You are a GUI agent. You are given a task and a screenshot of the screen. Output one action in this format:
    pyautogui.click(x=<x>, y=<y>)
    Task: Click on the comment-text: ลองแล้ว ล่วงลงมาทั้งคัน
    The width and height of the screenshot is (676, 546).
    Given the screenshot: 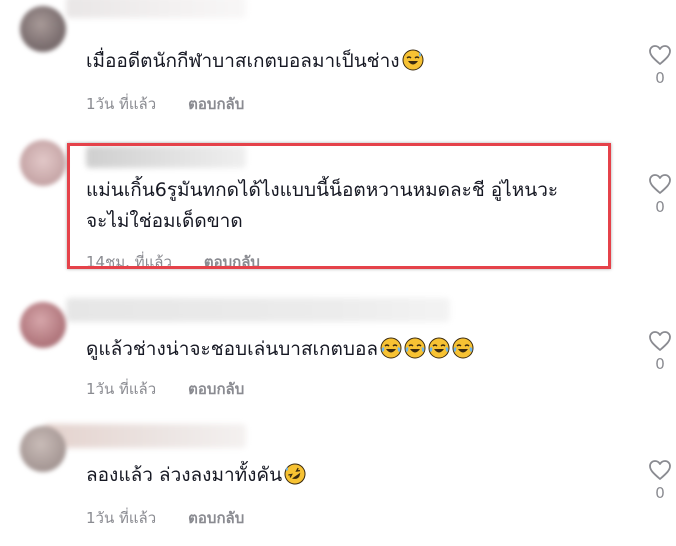 What is the action you would take?
    pyautogui.click(x=196, y=475)
    